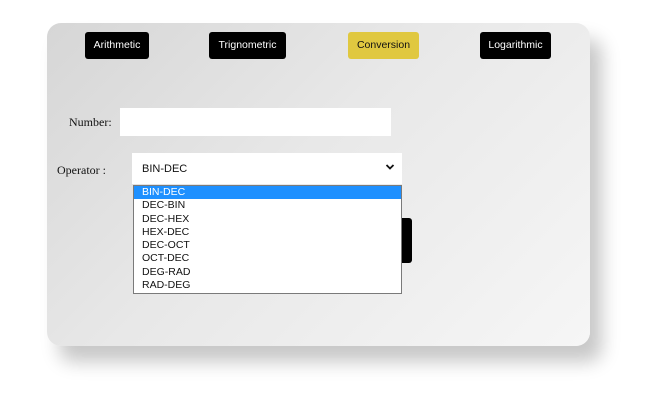  What do you see at coordinates (117, 45) in the screenshot?
I see `tab-arithmetic: Arithmetic` at bounding box center [117, 45].